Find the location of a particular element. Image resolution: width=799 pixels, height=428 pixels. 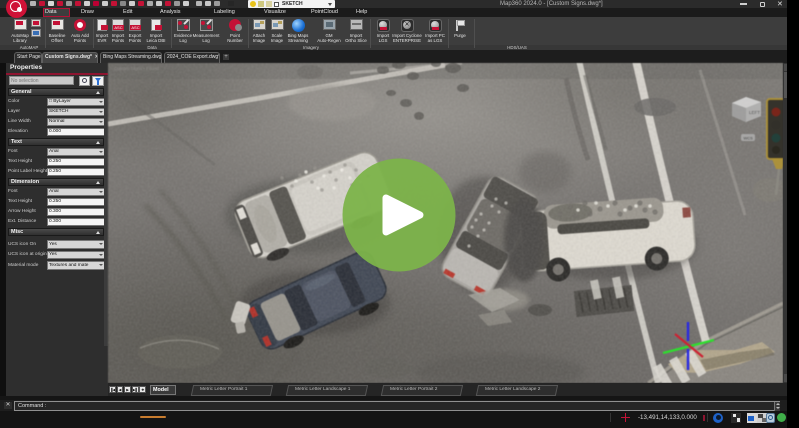

svg-text: Custom Signs • Found is located at coordinates (136, 68).